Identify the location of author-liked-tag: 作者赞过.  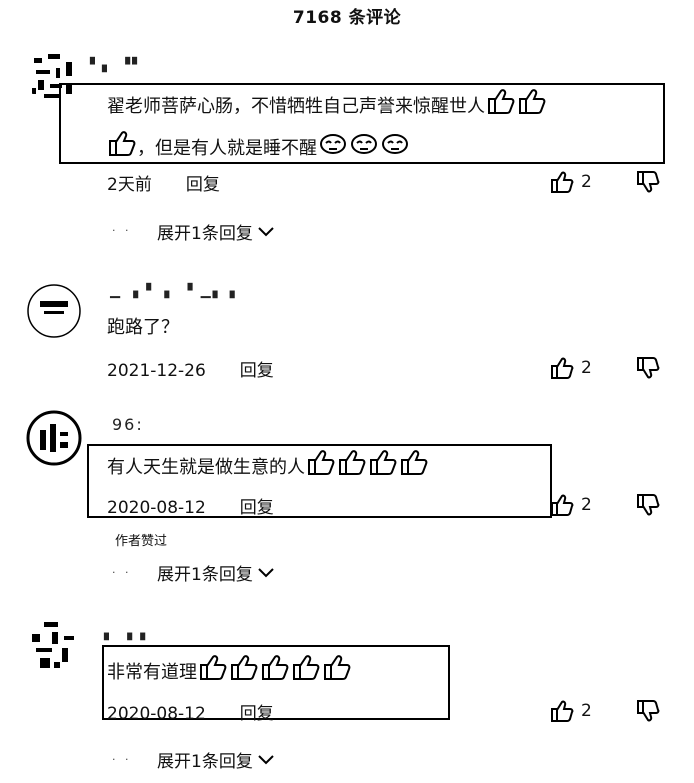
(141, 541).